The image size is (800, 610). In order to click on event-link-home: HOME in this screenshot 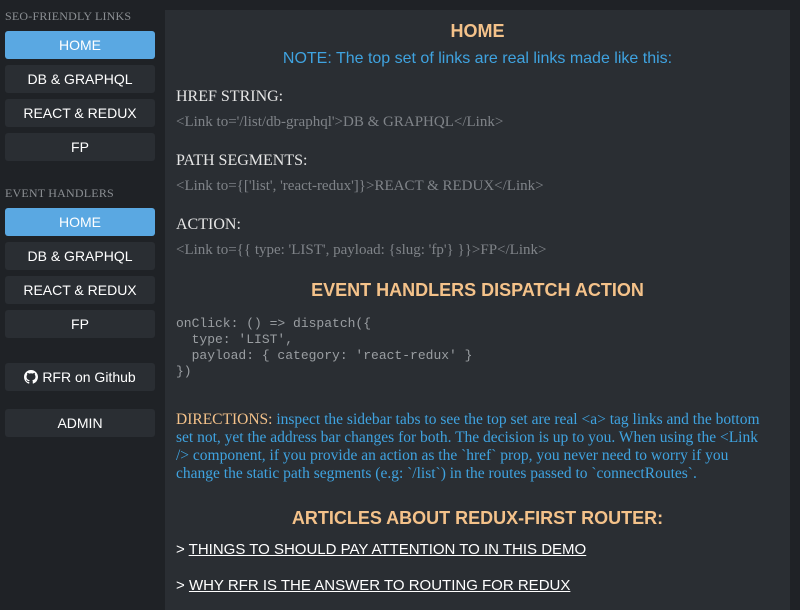, I will do `click(80, 222)`.